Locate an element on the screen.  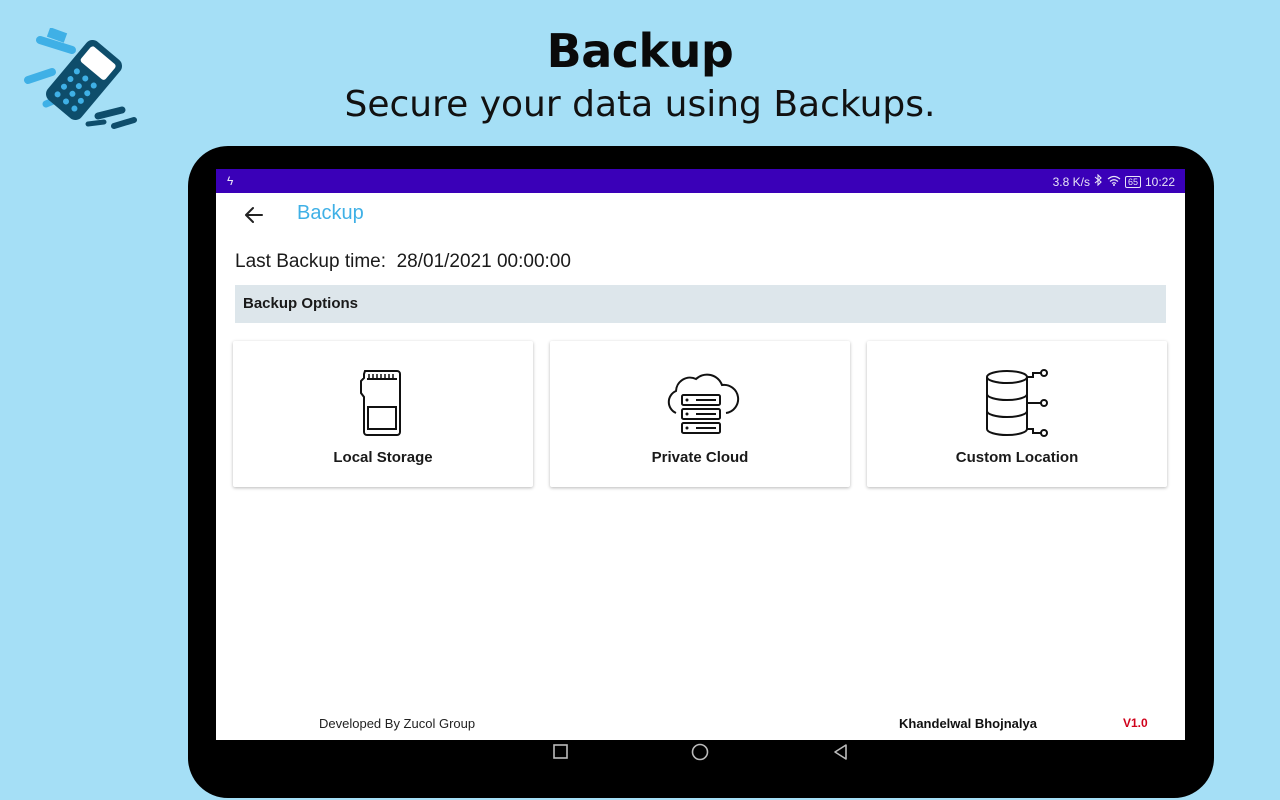
local-storage-label: Local Storage is located at coordinates (383, 457).